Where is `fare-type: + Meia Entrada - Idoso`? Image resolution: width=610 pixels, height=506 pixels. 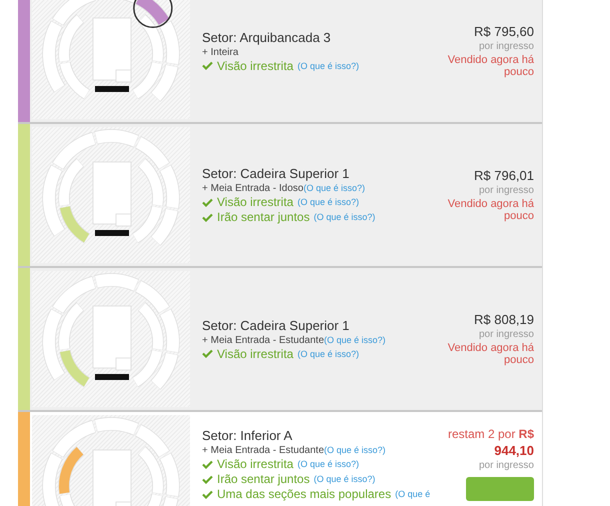
fare-type: + Meia Entrada - Idoso is located at coordinates (253, 188).